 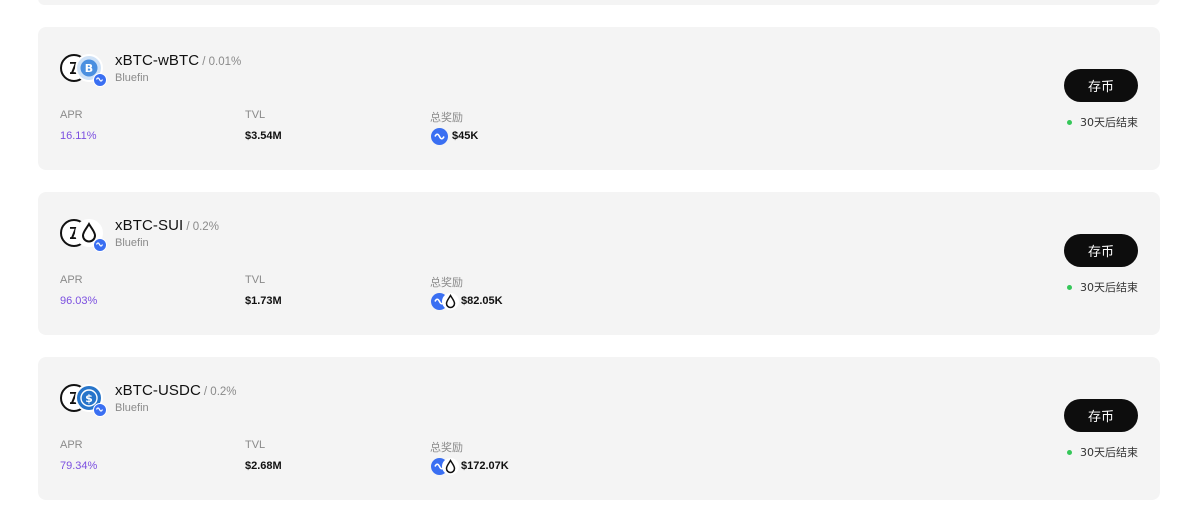 I want to click on token-pair-icons, so click(x=84, y=236).